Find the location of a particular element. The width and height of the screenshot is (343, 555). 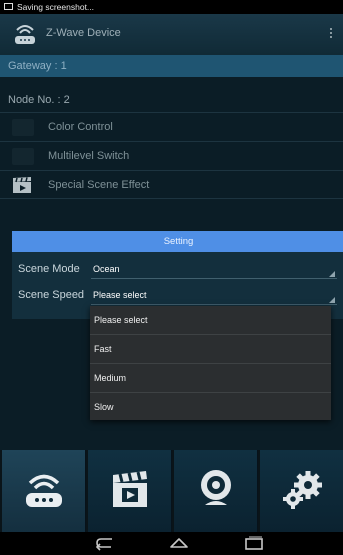

dialog-title: Setting is located at coordinates (177, 241).